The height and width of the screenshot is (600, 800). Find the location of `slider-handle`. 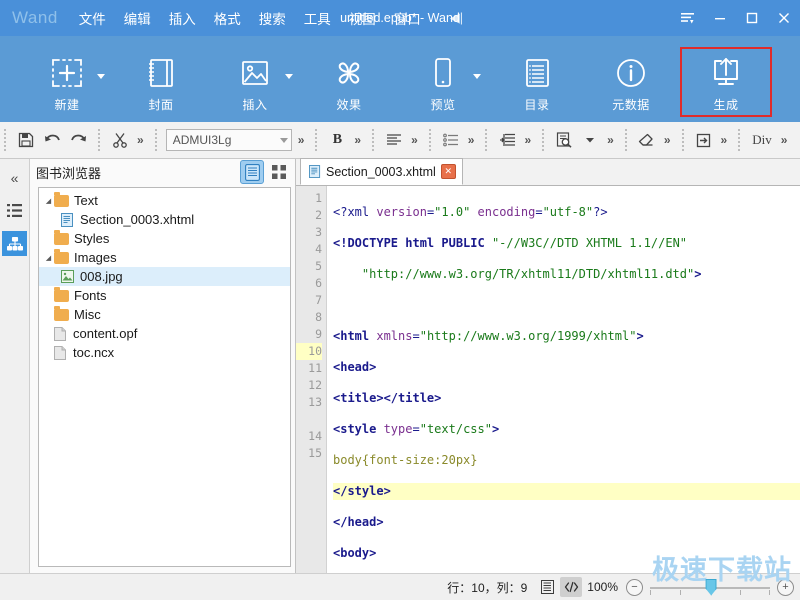

slider-handle is located at coordinates (711, 587).